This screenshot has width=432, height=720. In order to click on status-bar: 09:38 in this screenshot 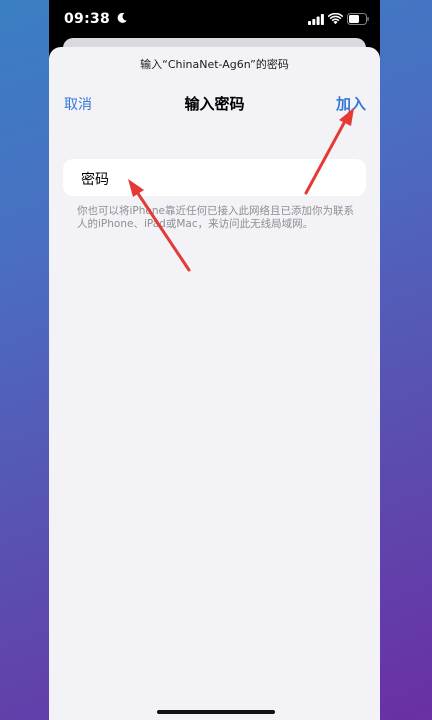, I will do `click(214, 20)`.